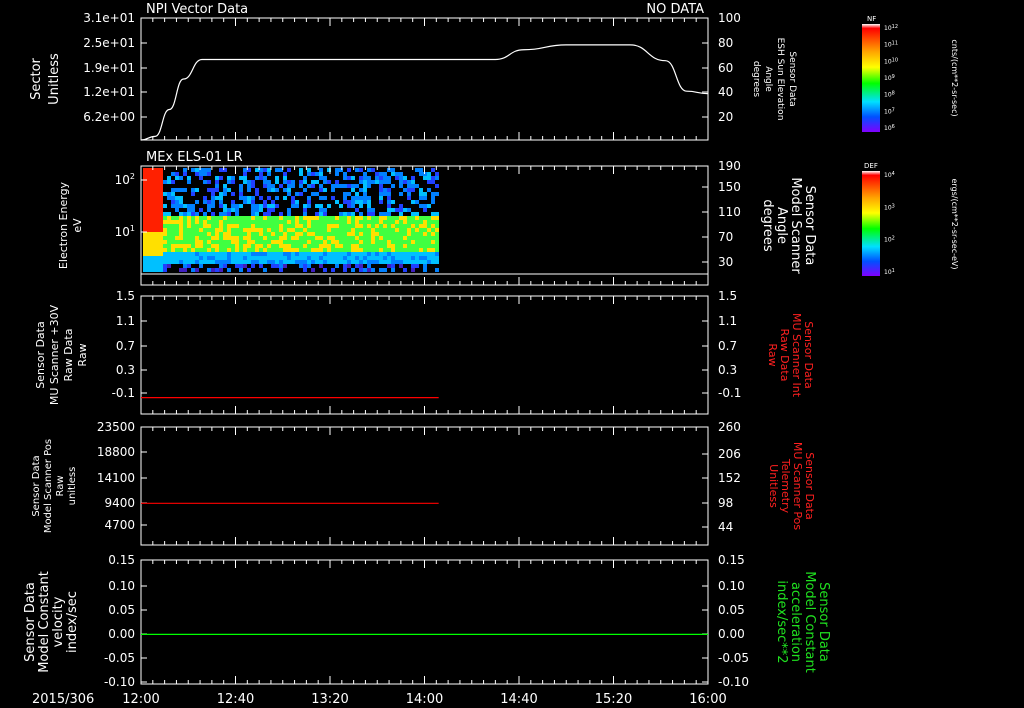 This screenshot has width=1024, height=708. What do you see at coordinates (63, 225) in the screenshot?
I see `y-axis-label: Electron Energy` at bounding box center [63, 225].